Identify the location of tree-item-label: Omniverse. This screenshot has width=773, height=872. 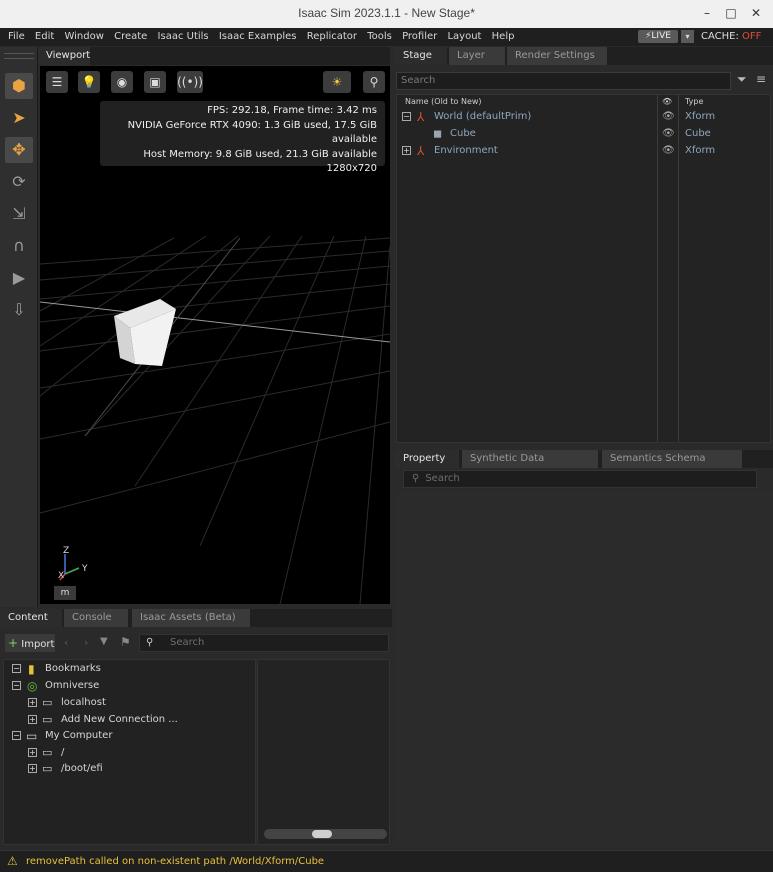
(72, 685).